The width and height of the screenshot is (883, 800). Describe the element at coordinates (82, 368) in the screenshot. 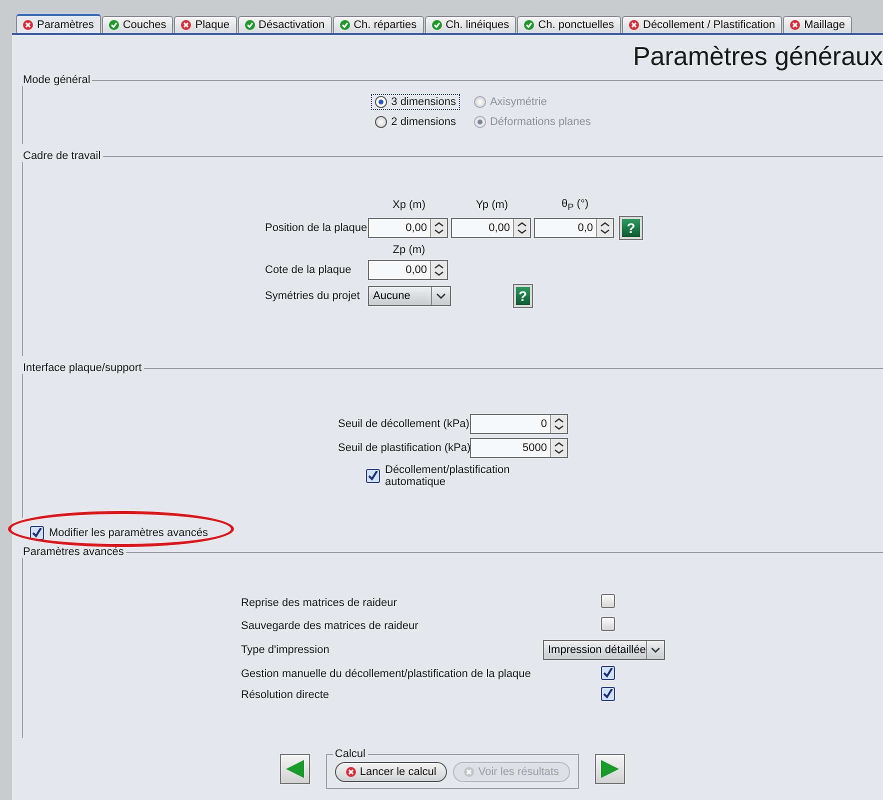

I see `group-title: Interface plaque/support` at that location.